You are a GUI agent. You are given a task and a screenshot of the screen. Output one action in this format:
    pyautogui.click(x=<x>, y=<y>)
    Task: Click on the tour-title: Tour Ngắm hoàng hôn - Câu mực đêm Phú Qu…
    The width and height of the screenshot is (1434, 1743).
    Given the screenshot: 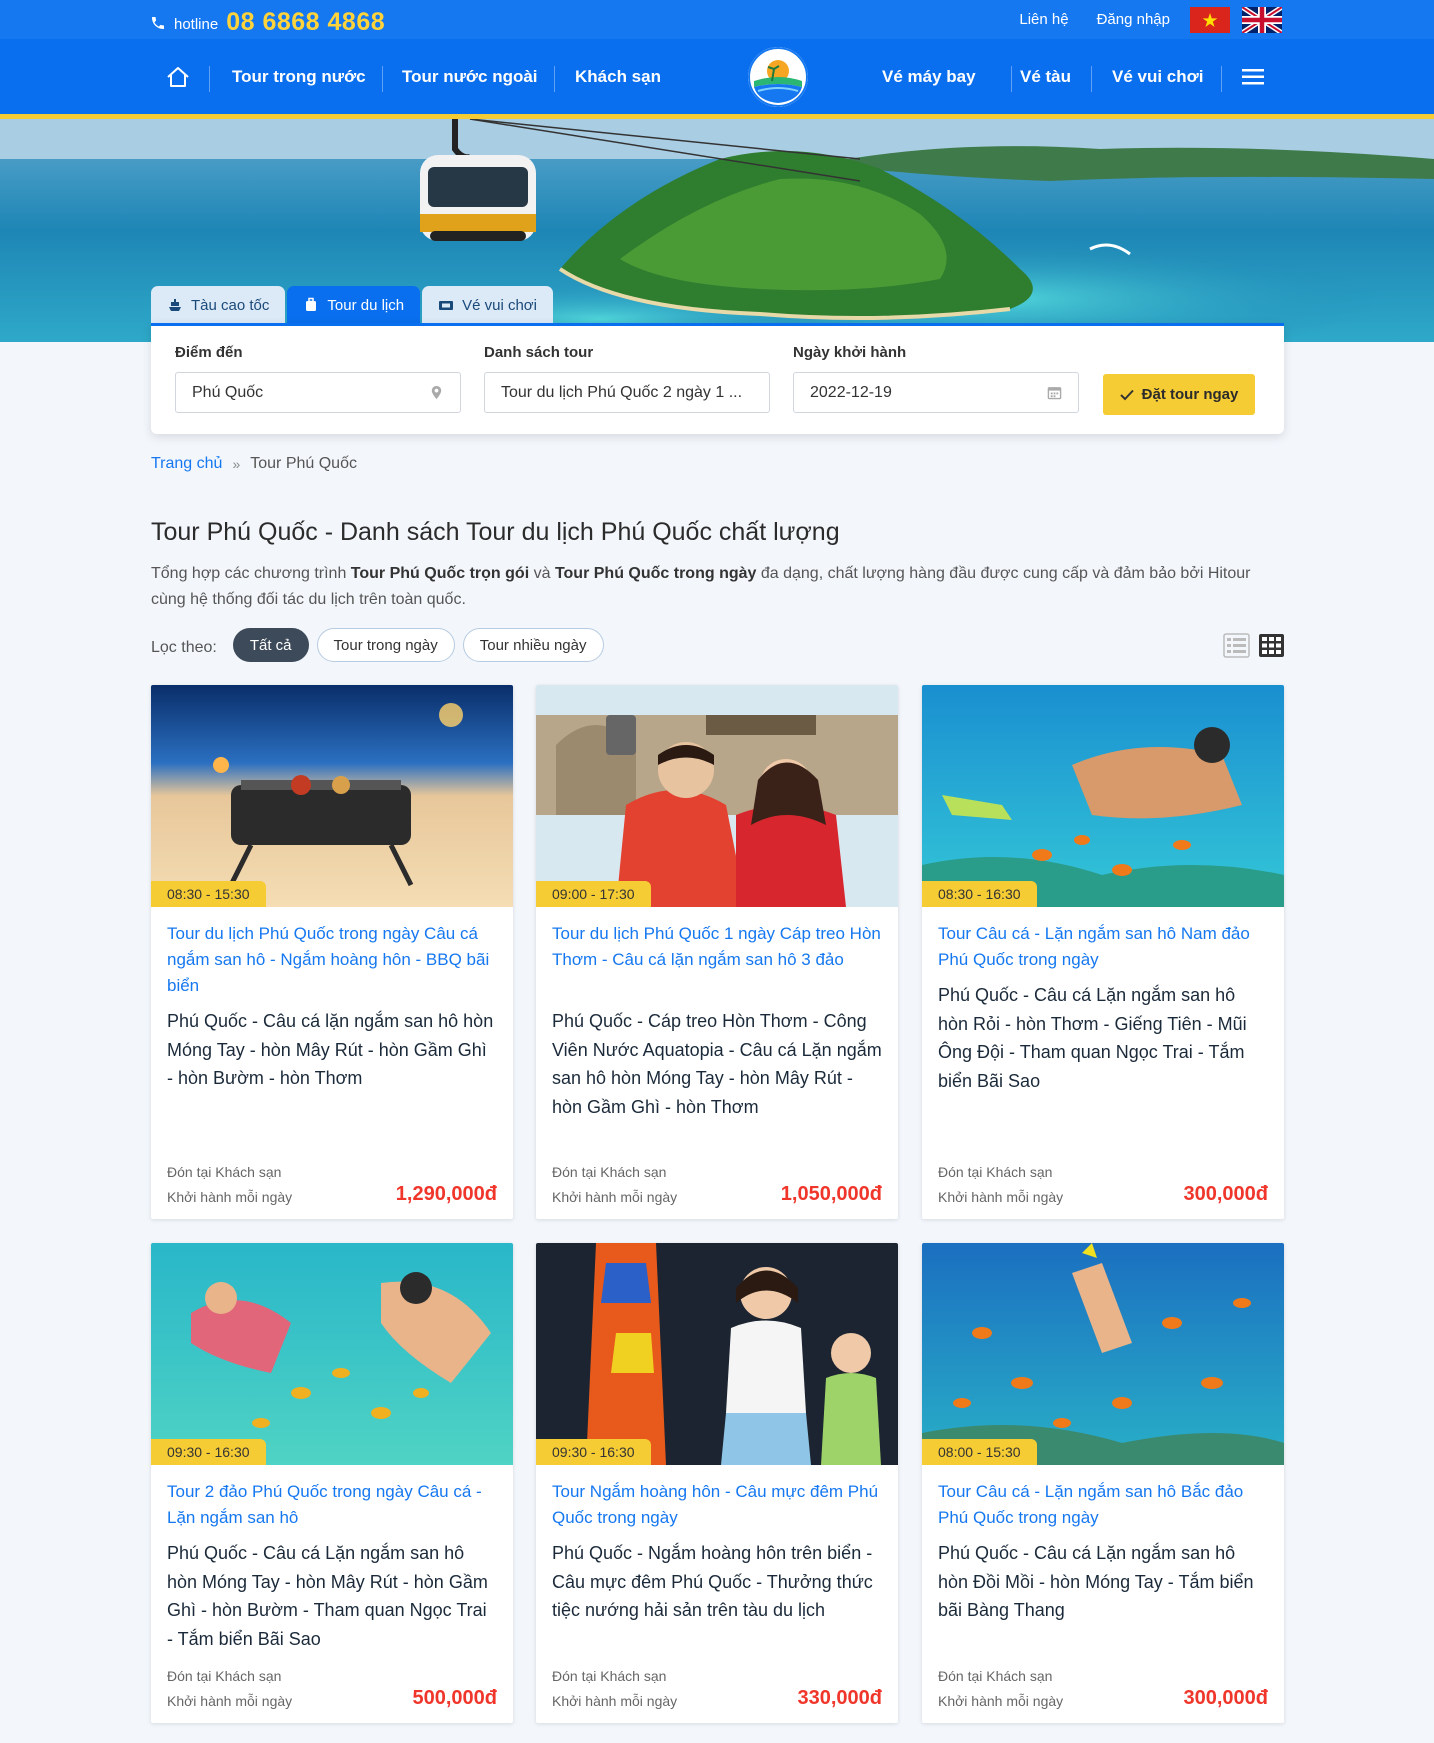 What is the action you would take?
    pyautogui.click(x=717, y=1505)
    